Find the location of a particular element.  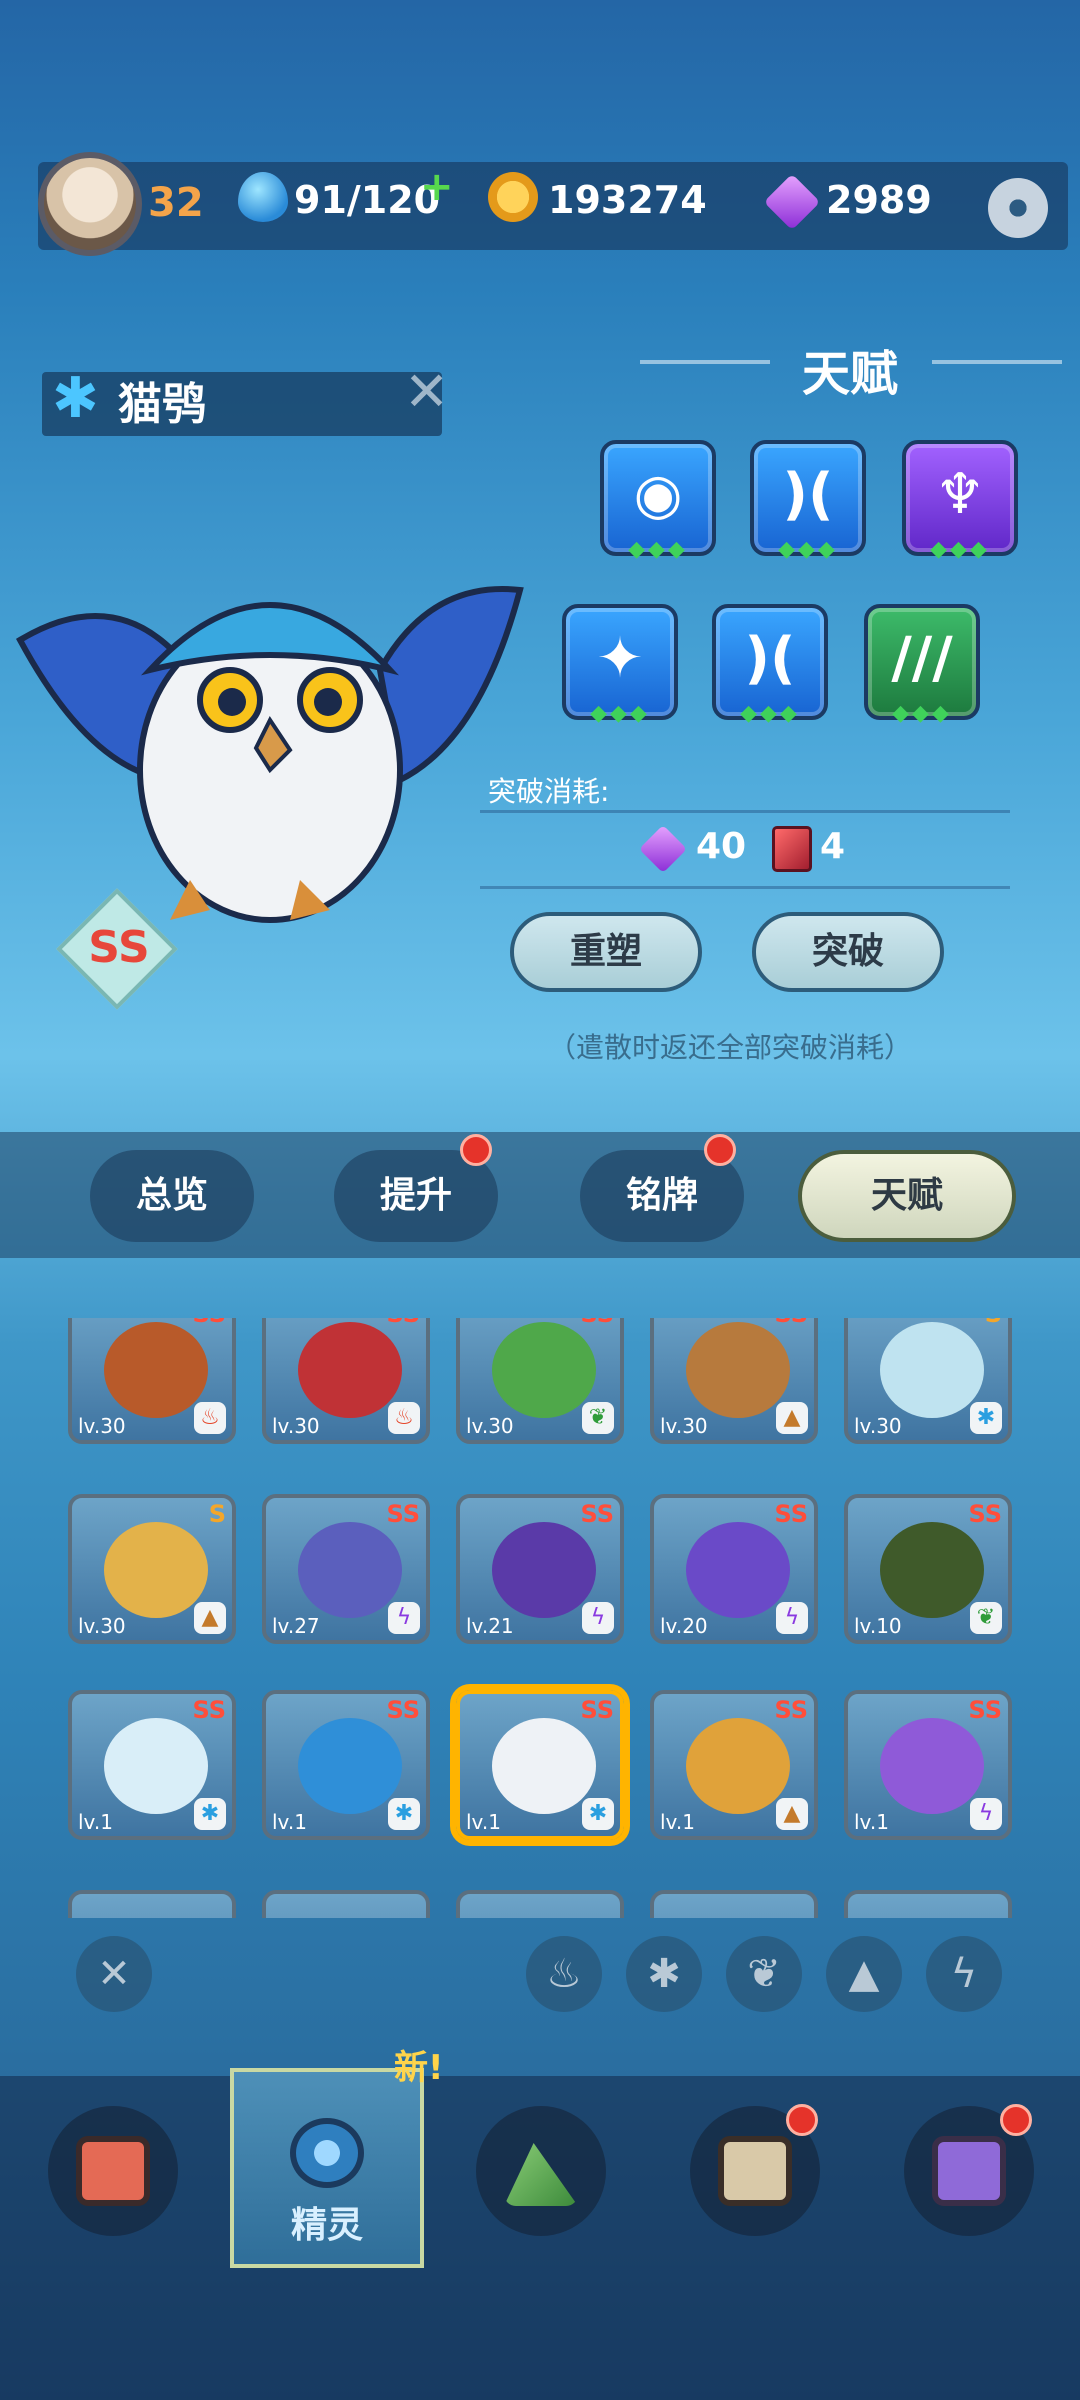

spirit-swirl-icon is located at coordinates (327, 2153).